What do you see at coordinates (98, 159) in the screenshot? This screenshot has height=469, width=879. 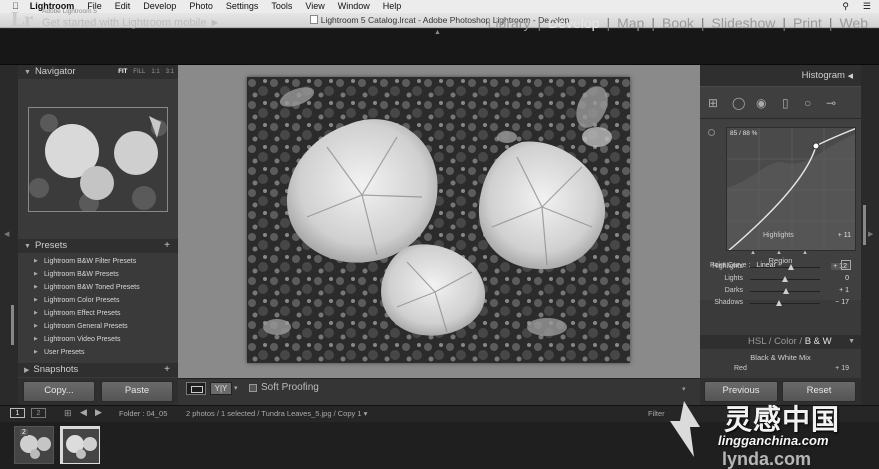 I see `navigator-thumbnail` at bounding box center [98, 159].